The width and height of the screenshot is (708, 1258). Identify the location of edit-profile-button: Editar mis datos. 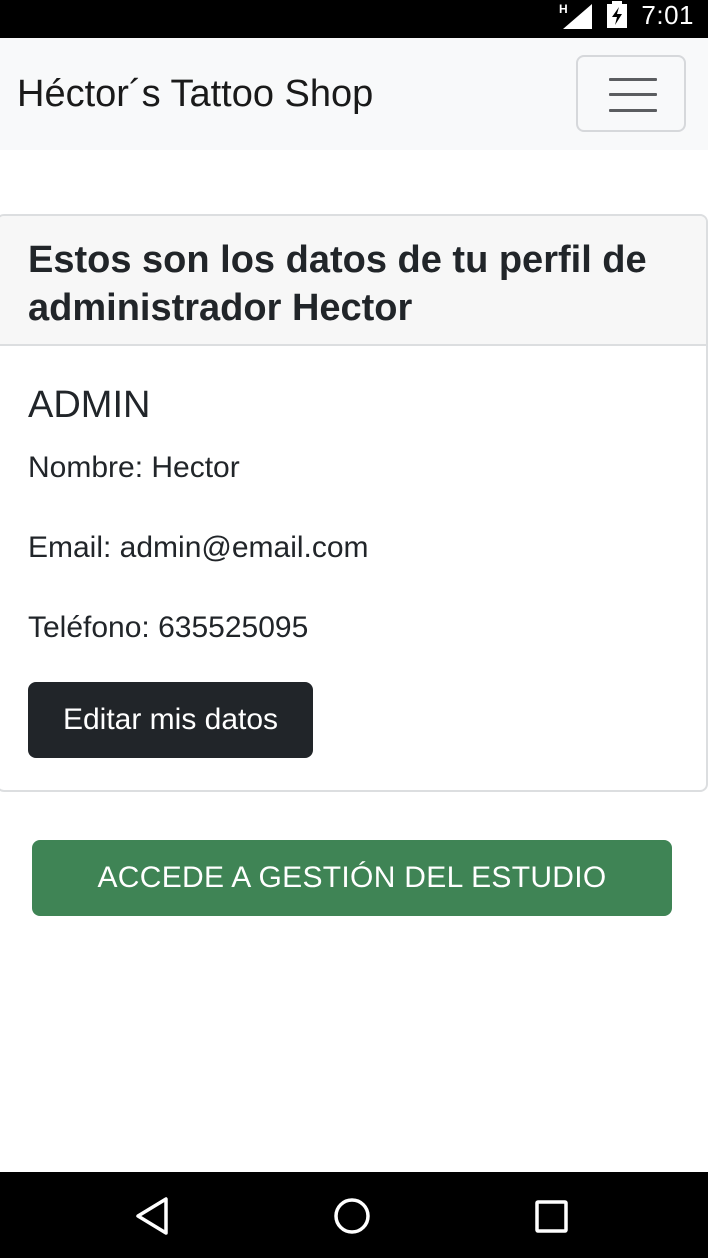
(170, 720).